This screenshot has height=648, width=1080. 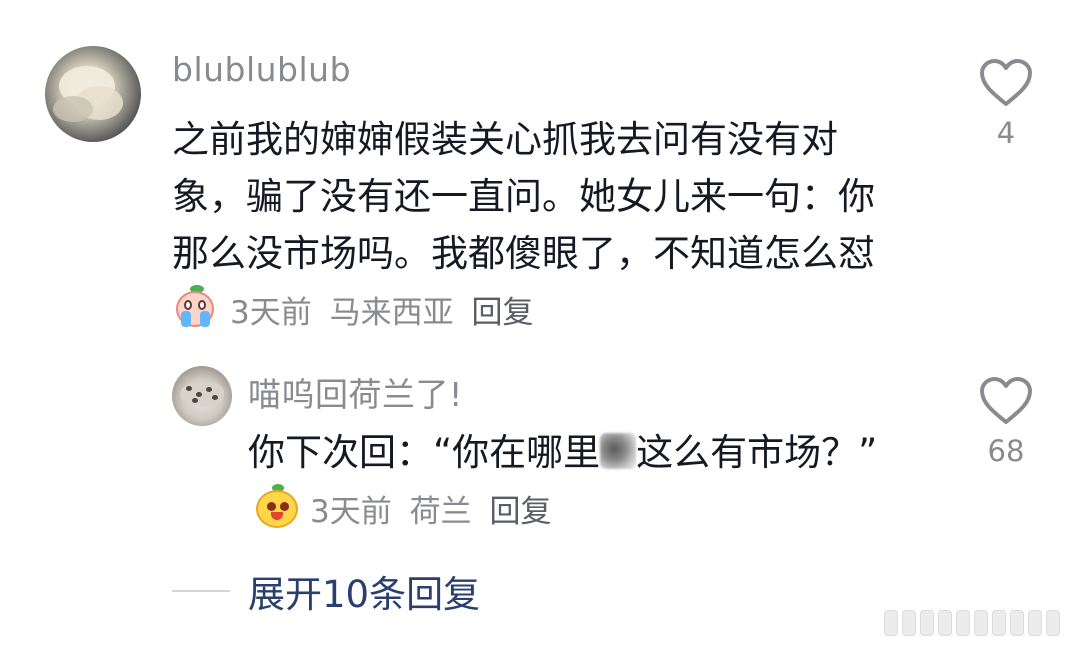 I want to click on reply-like-count: 68, so click(x=1006, y=451).